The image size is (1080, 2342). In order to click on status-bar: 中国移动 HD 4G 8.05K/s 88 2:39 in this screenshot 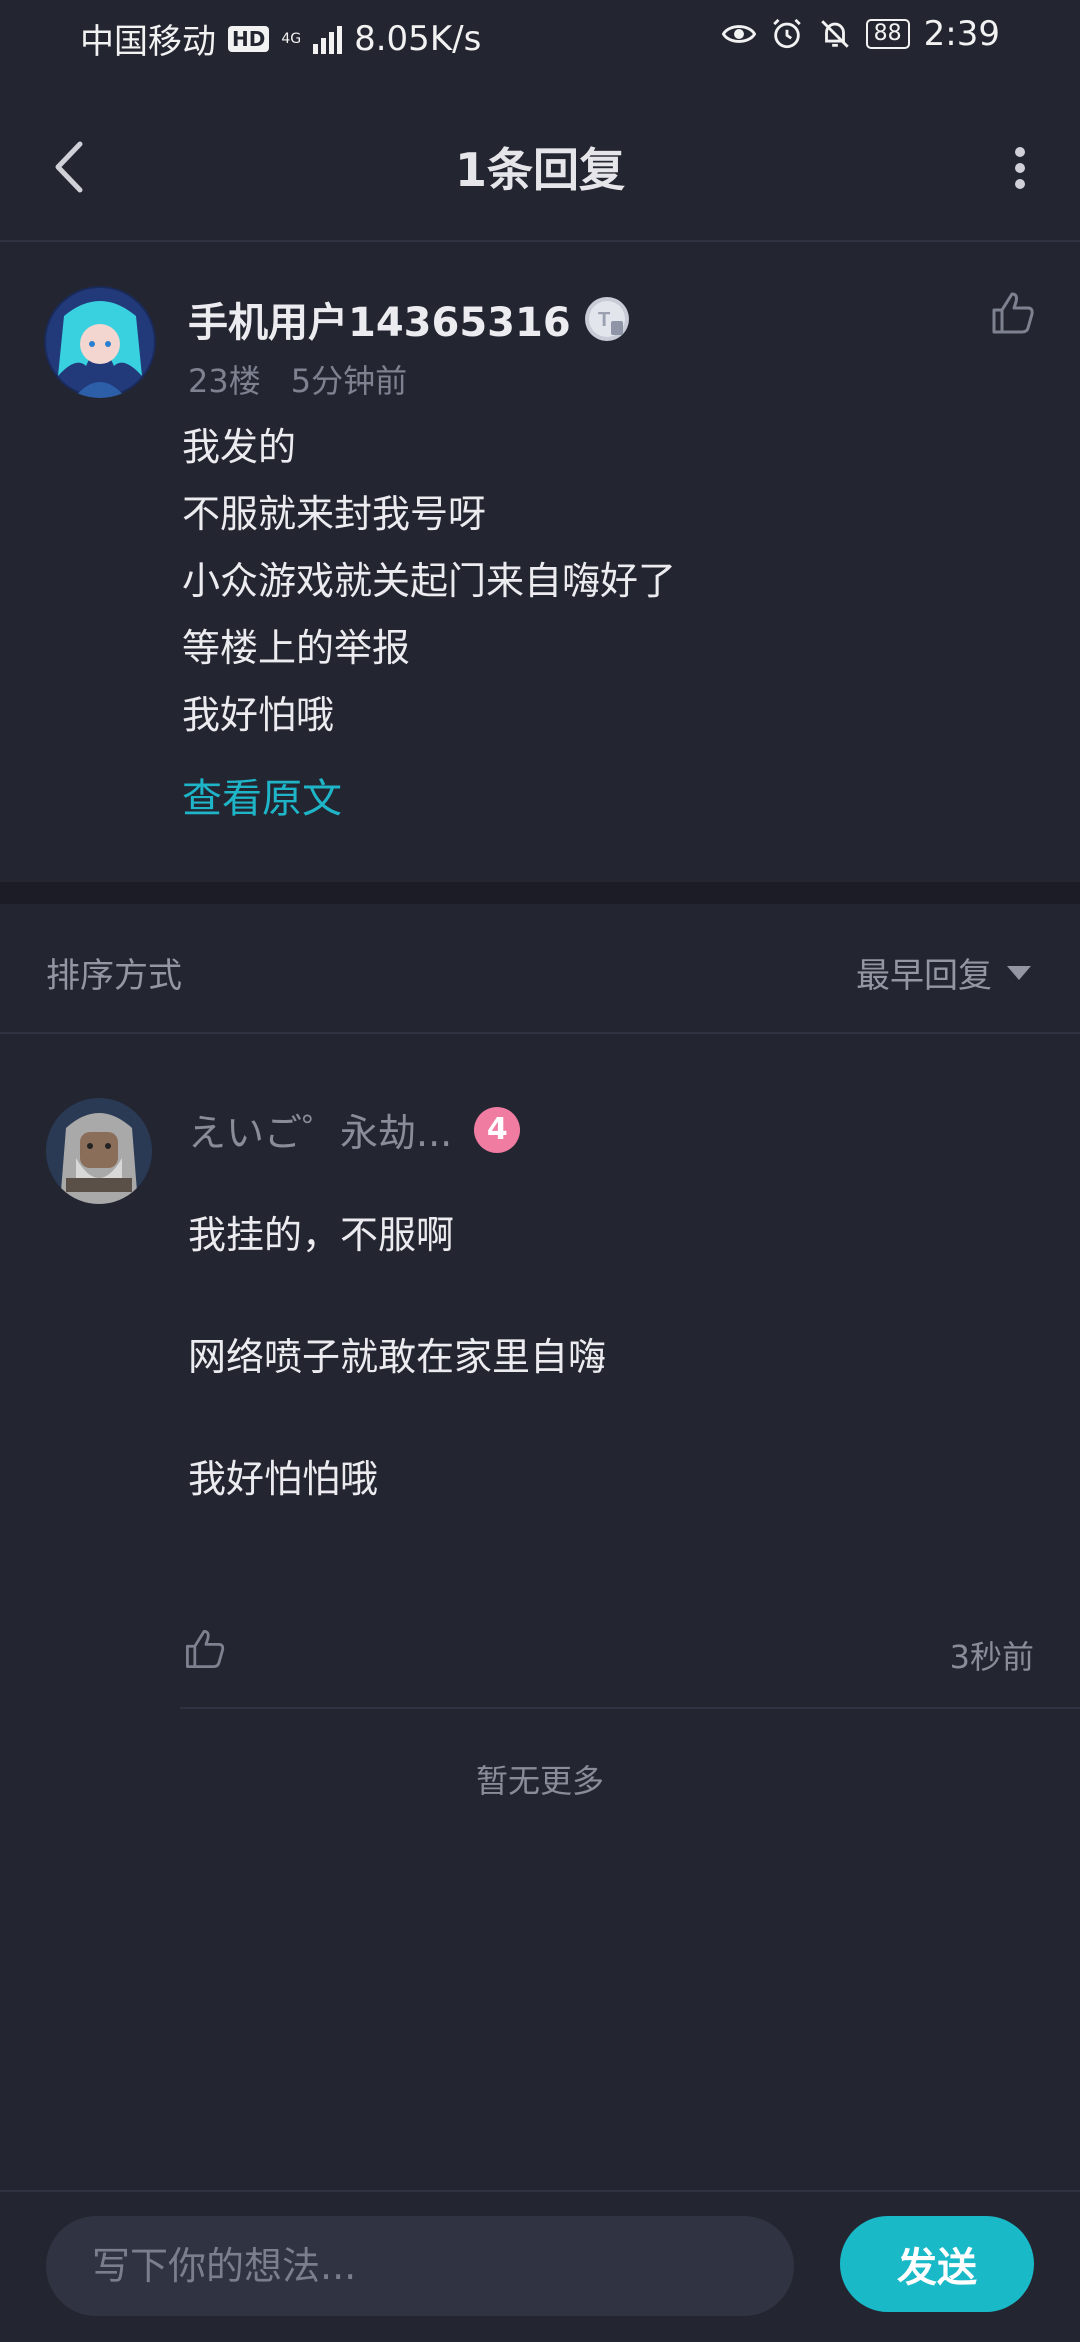, I will do `click(540, 36)`.